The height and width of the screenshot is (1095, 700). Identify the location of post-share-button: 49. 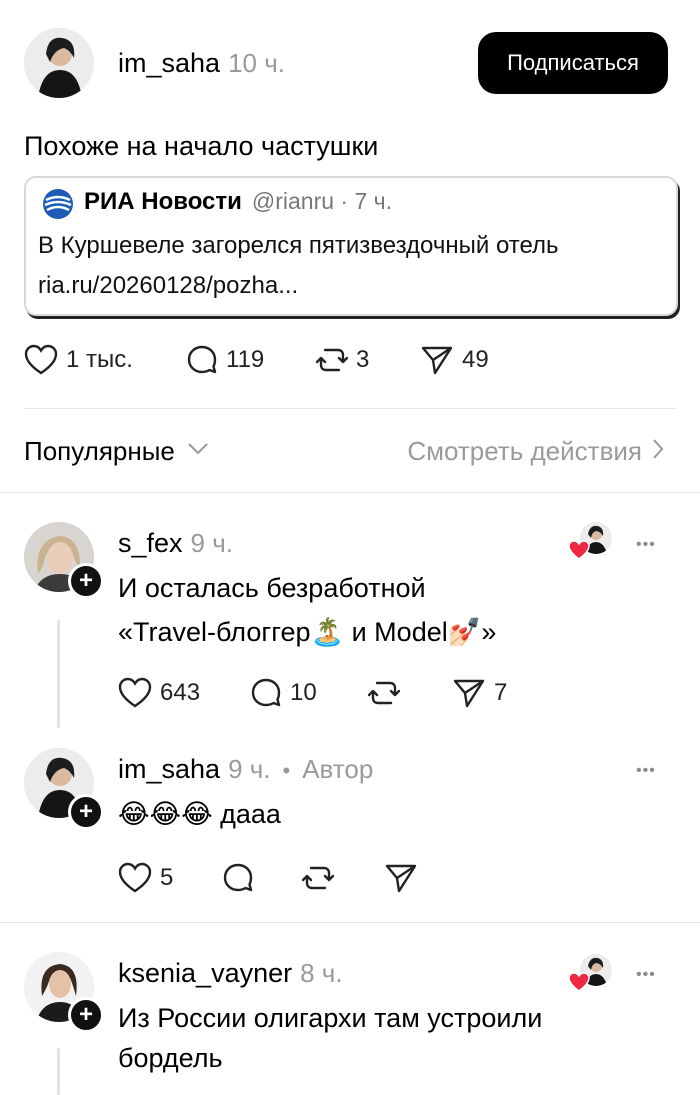
(454, 360).